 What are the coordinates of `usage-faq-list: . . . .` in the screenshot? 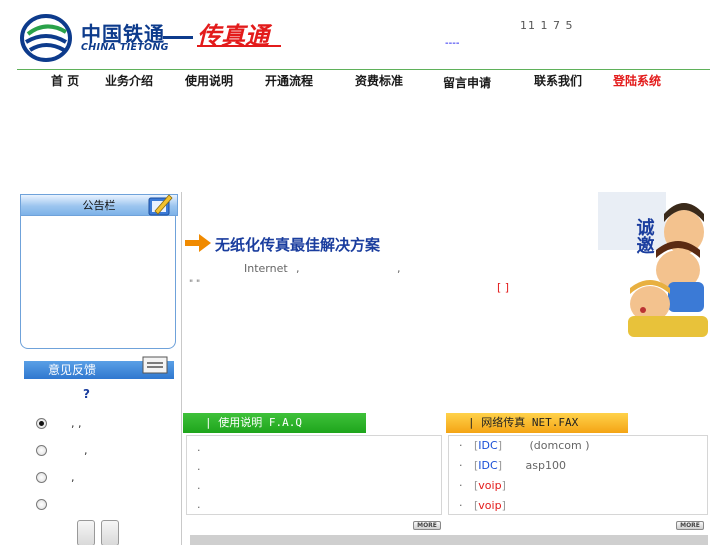 It's located at (314, 475).